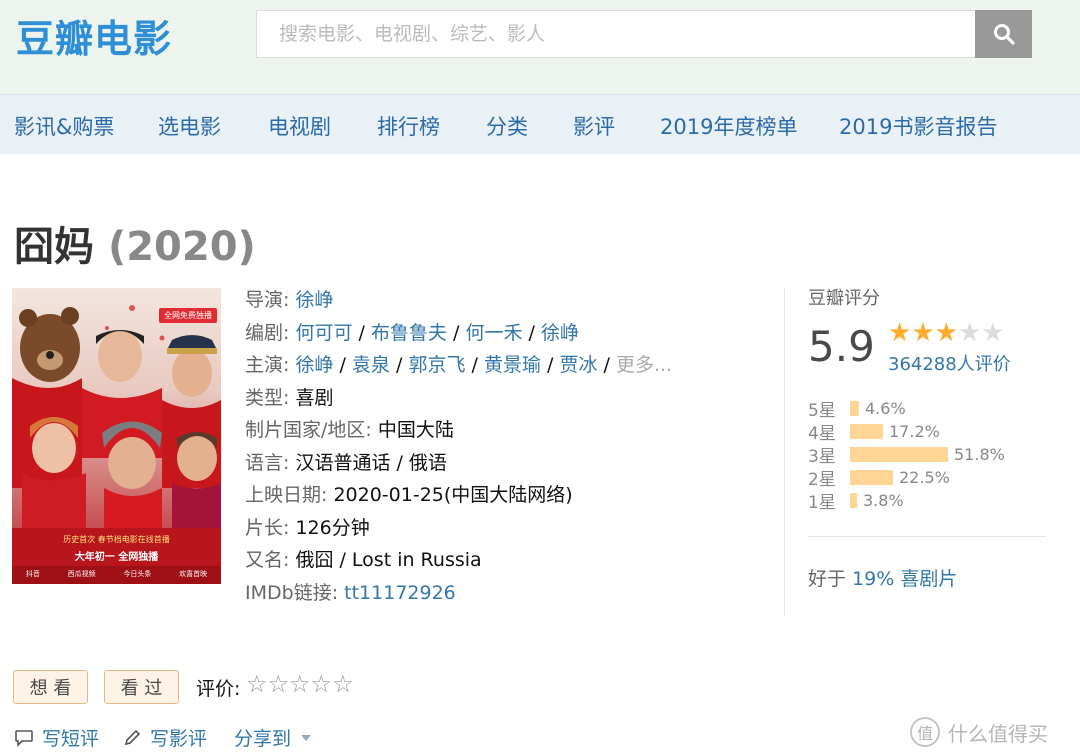 The height and width of the screenshot is (756, 1080). Describe the element at coordinates (822, 411) in the screenshot. I see `rating-dist-label: 5星` at that location.